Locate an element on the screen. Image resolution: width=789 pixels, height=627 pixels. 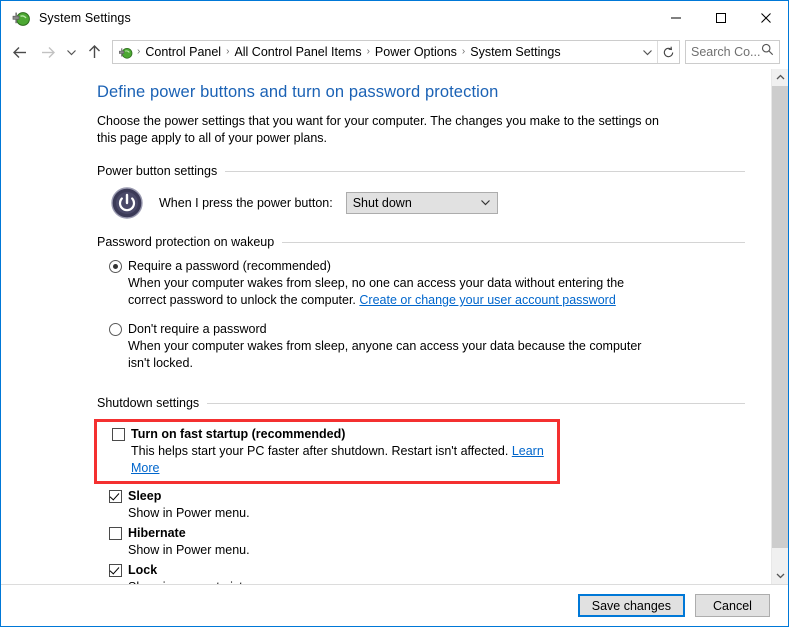
power-plug-icon is located at coordinates (21, 18).